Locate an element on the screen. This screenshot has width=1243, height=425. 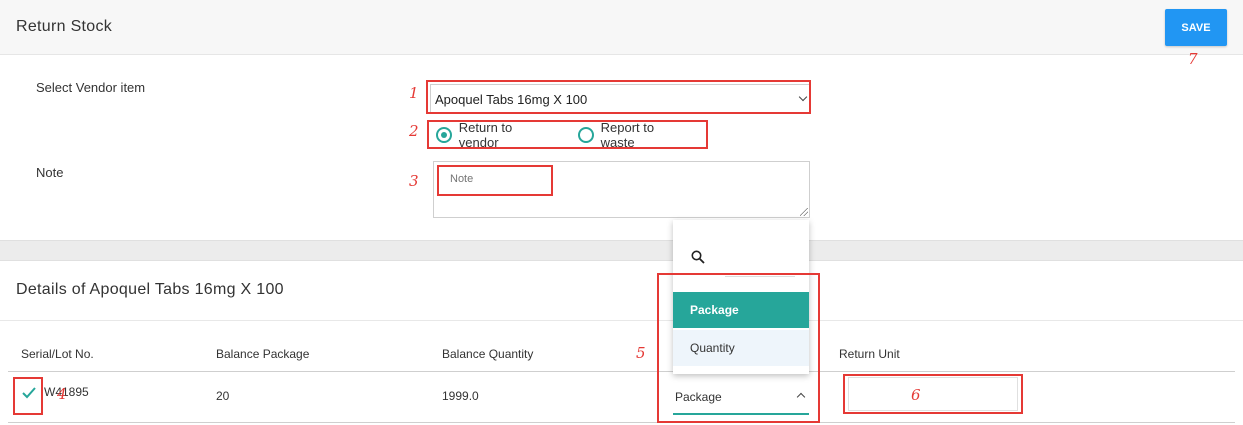
dropdown-option-quantity: Quantity is located at coordinates (741, 348).